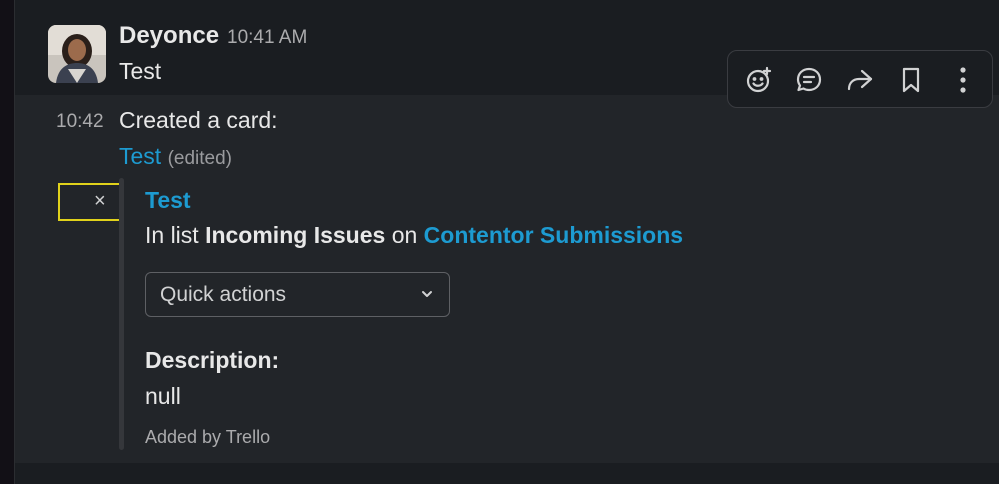 This screenshot has width=999, height=484. I want to click on left-rail, so click(7, 242).